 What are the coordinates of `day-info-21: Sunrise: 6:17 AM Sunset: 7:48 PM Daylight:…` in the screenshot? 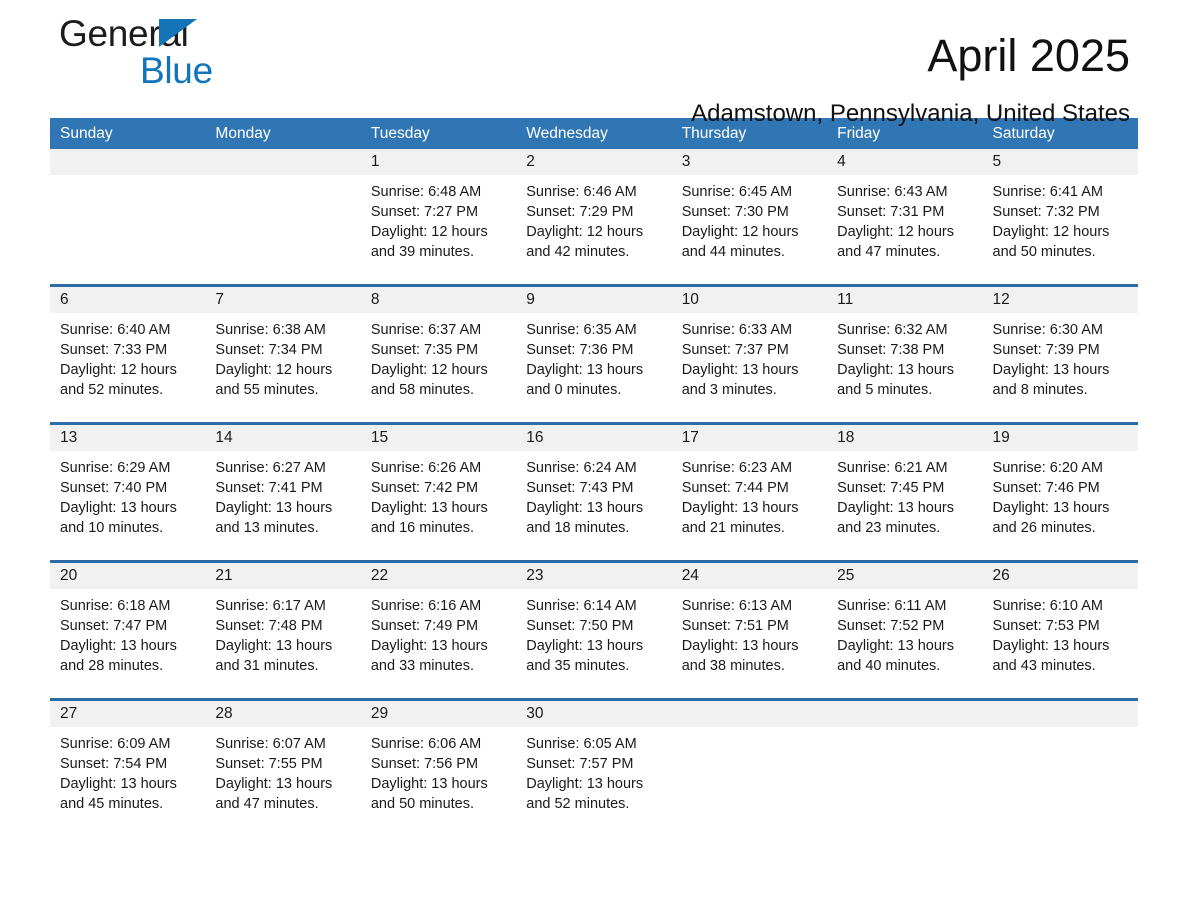 It's located at (282, 643).